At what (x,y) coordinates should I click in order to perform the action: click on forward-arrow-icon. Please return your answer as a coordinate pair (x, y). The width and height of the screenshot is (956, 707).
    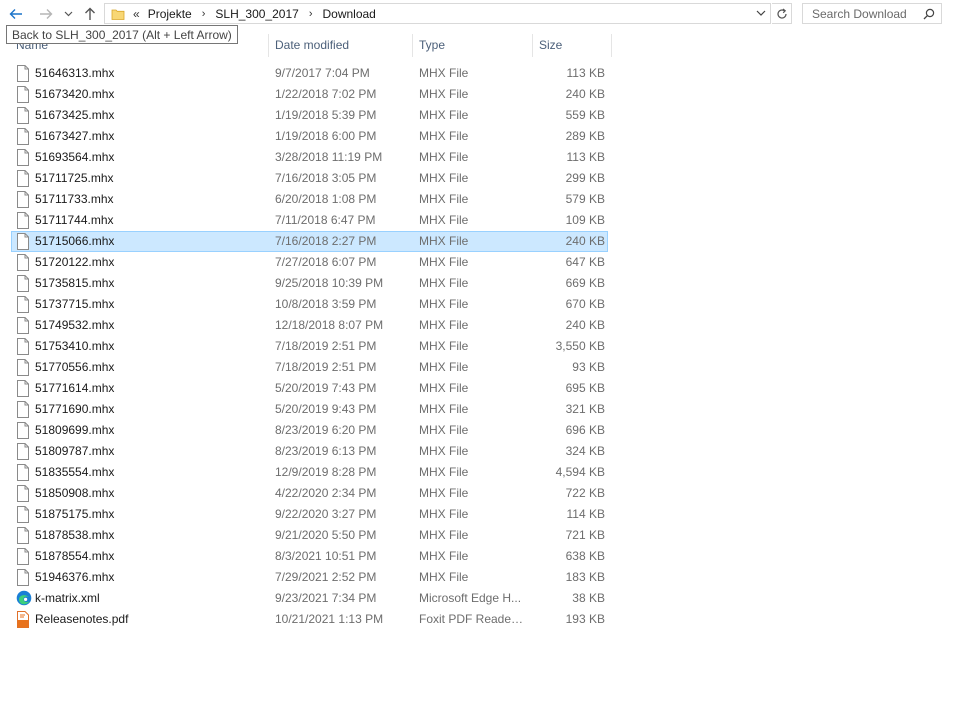
    Looking at the image, I should click on (46, 14).